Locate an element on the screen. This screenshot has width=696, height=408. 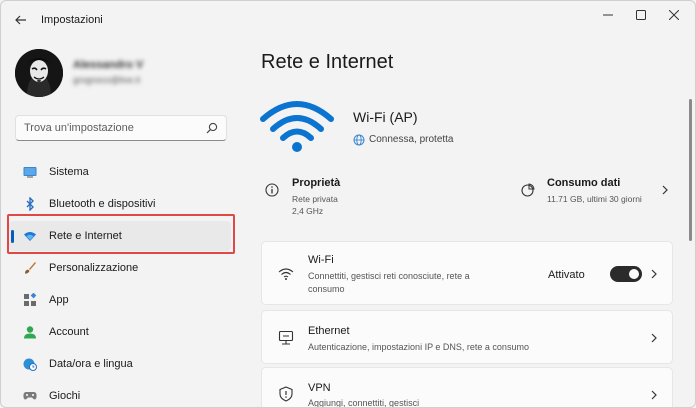
maximize-button is located at coordinates (641, 15).